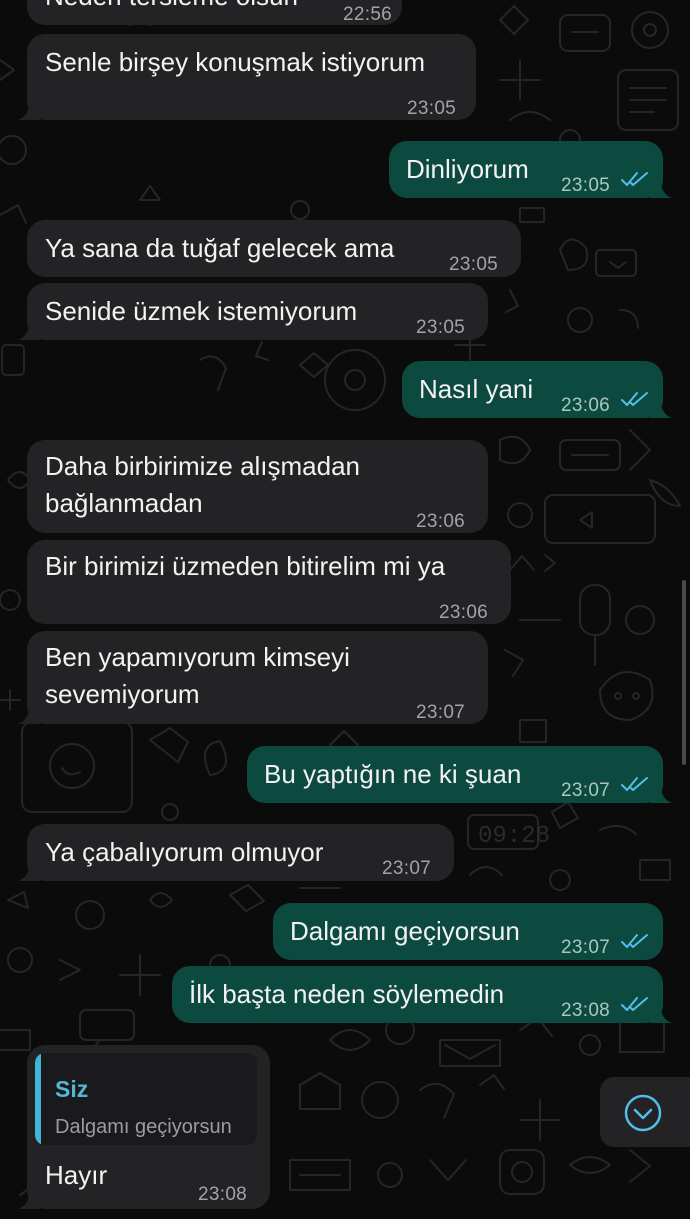  I want to click on quote-accent-bar, so click(38, 1099).